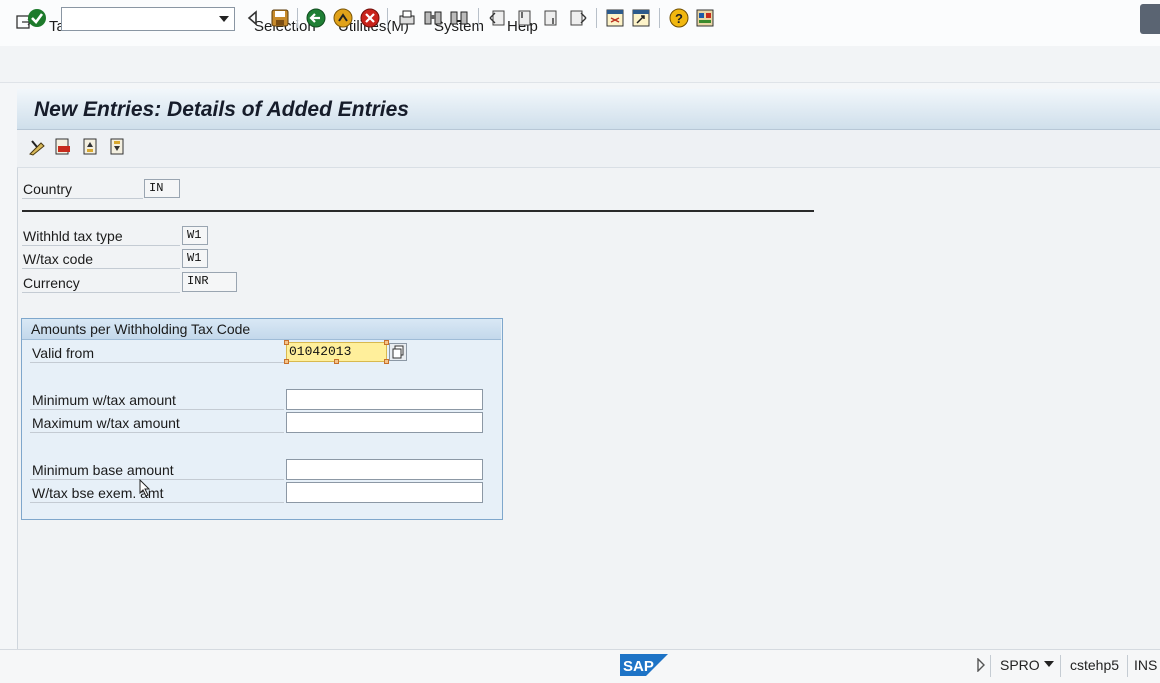 The image size is (1160, 683). I want to click on minimum-base-amount-input, so click(384, 469).